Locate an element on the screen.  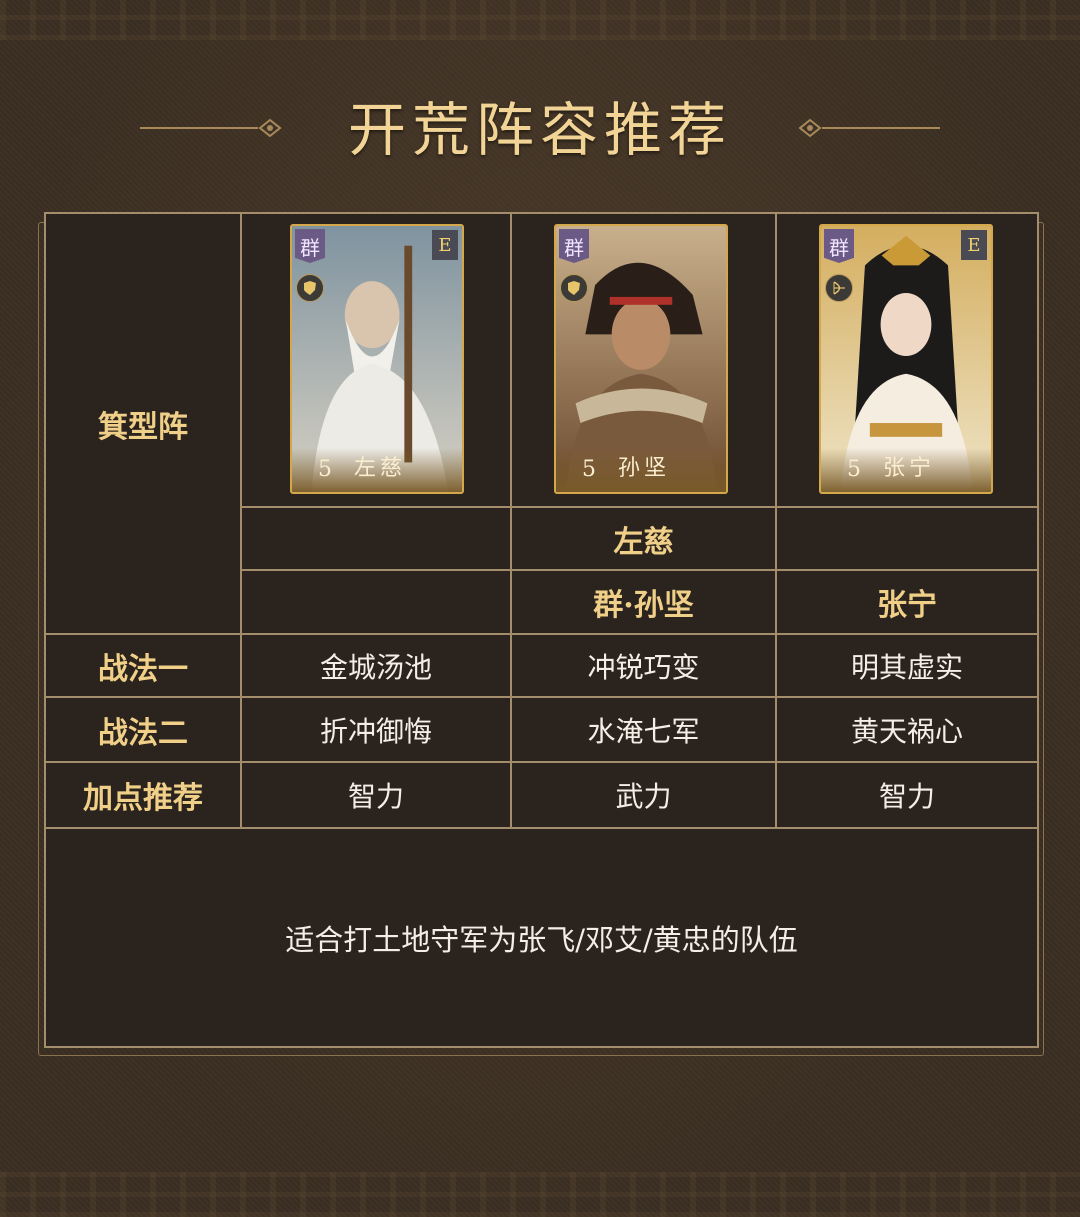
skill-cell: 明其虚实 is located at coordinates (906, 667).